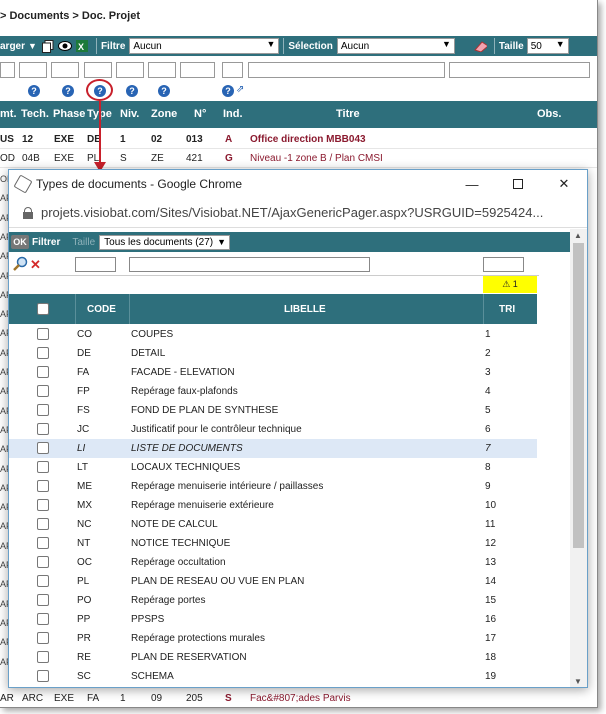 Image resolution: width=606 pixels, height=714 pixels. I want to click on filtre-select: Aucun ▼, so click(204, 46).